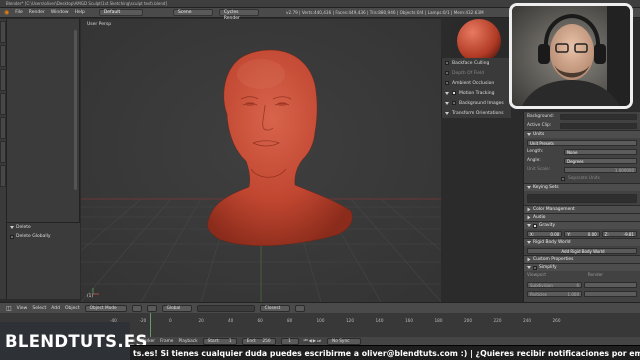 Image resolution: width=640 pixels, height=360 pixels. Describe the element at coordinates (3, 176) in the screenshot. I see `tab-extra` at that location.